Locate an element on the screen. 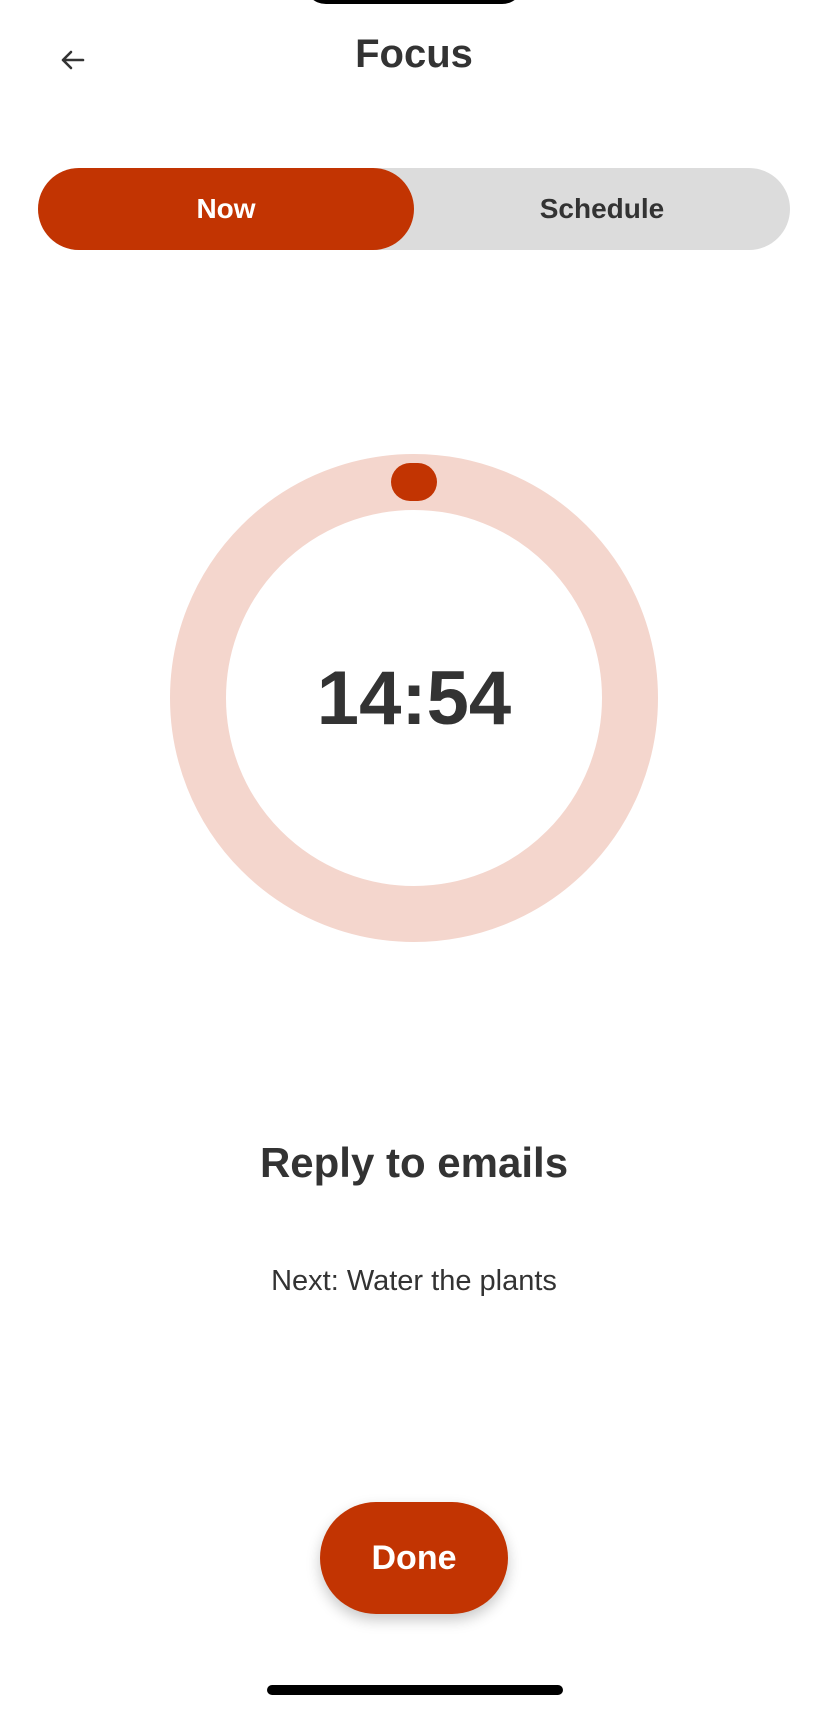  mode-segmented-control: Now Schedule is located at coordinates (414, 209).